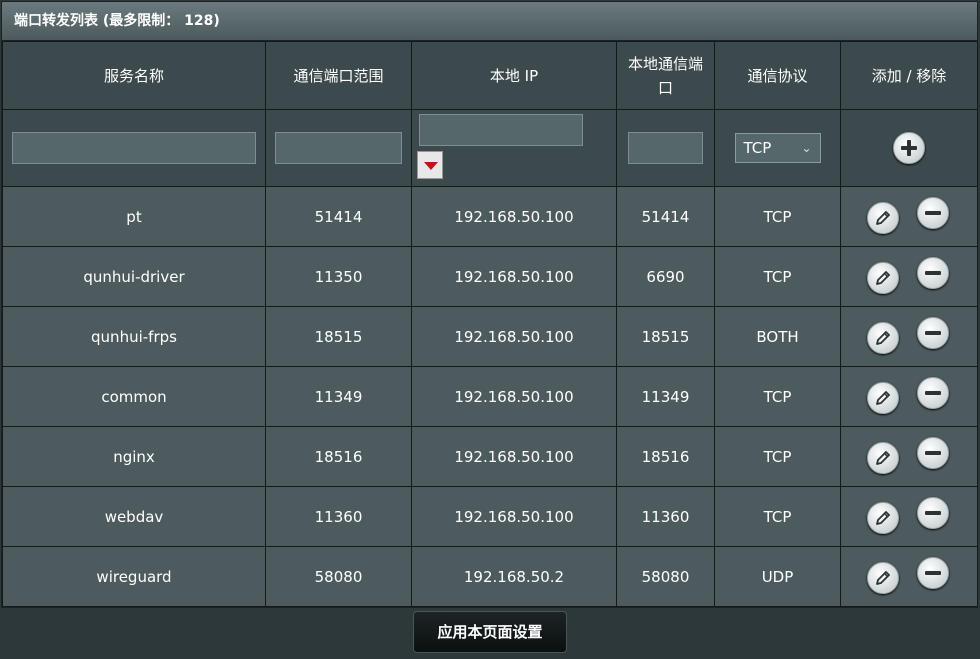 This screenshot has width=980, height=659. Describe the element at coordinates (665, 396) in the screenshot. I see `cell-local-port: 11349` at that location.